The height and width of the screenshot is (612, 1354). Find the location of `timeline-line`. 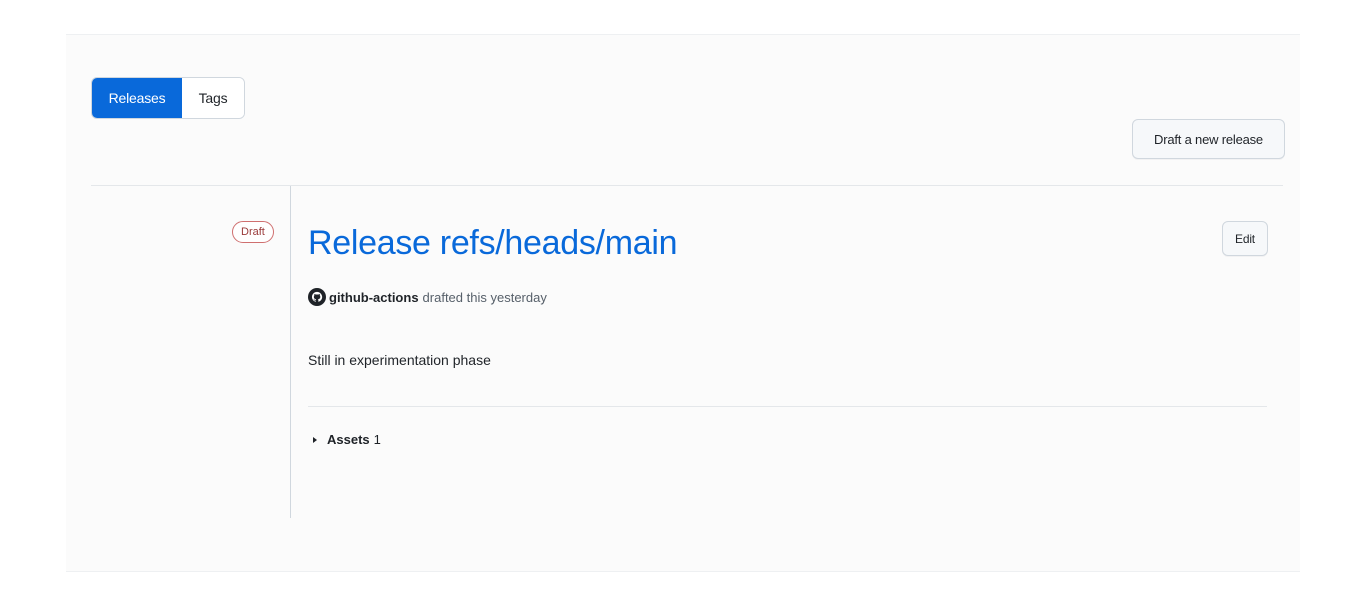

timeline-line is located at coordinates (290, 352).